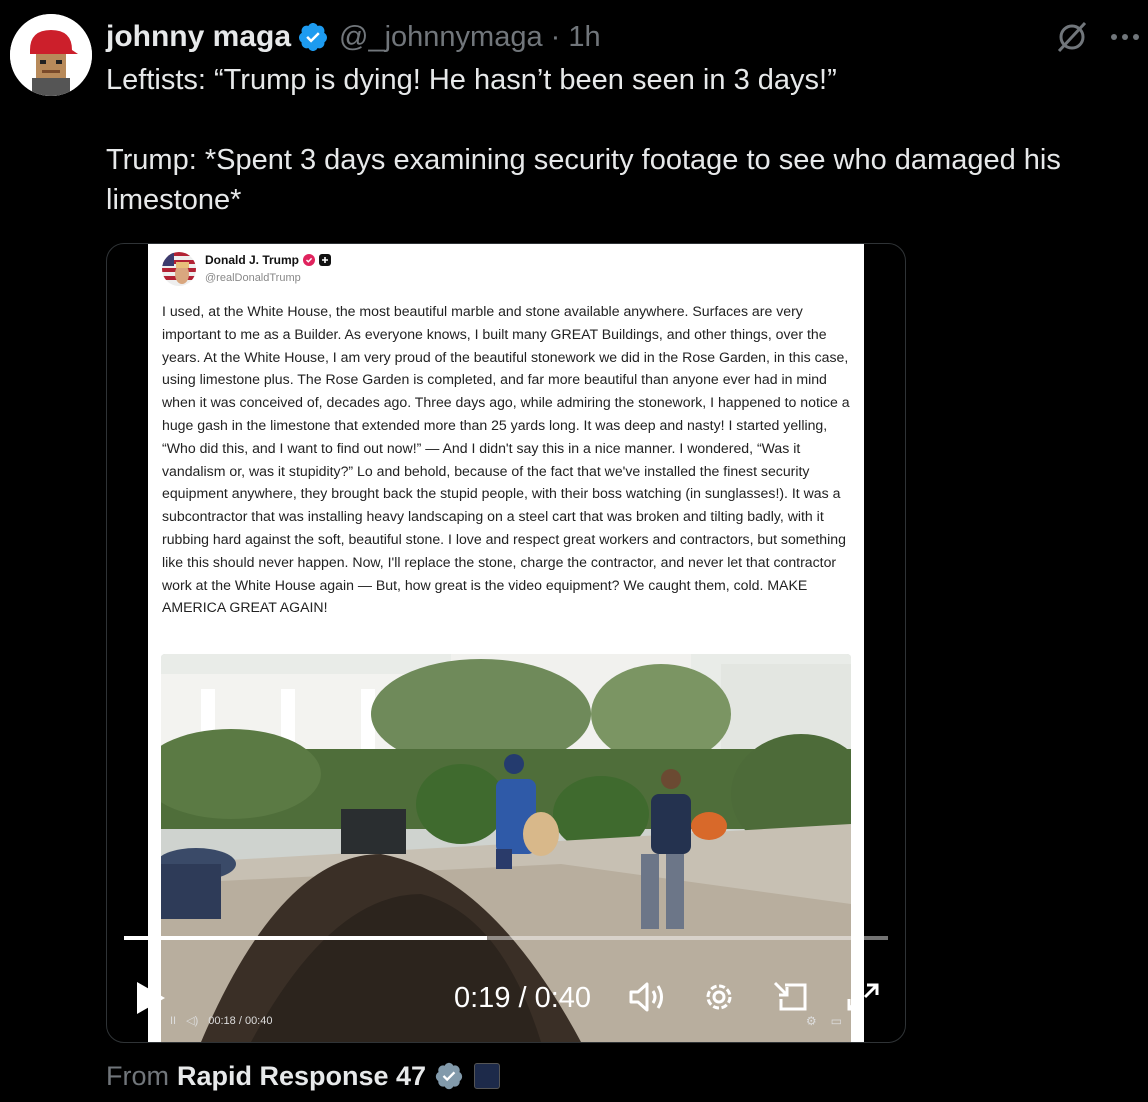 The width and height of the screenshot is (1148, 1102). What do you see at coordinates (198, 37) in the screenshot?
I see `author-name: johnny maga` at bounding box center [198, 37].